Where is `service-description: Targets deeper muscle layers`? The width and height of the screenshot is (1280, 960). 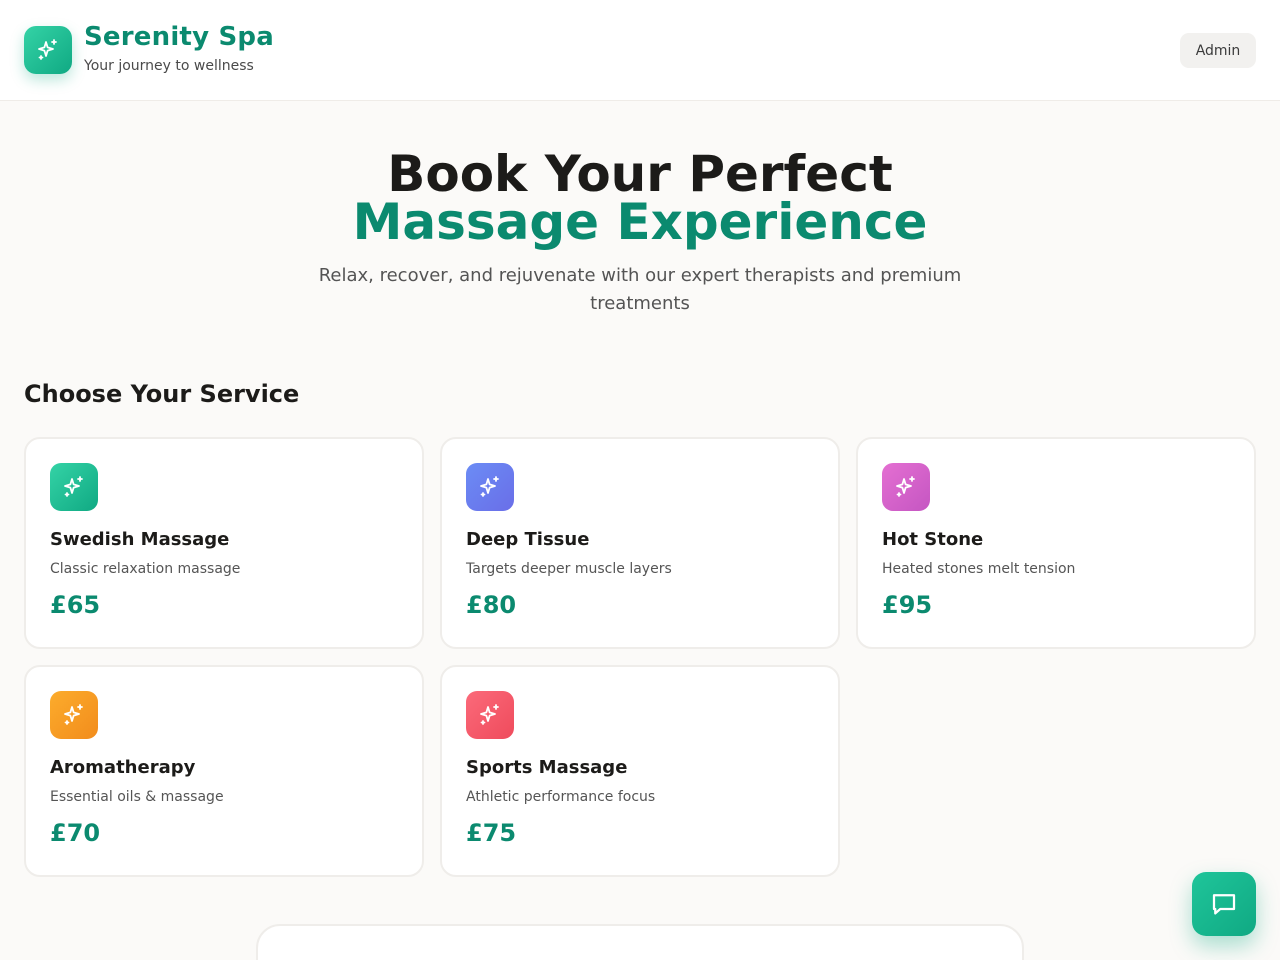
service-description: Targets deeper muscle layers is located at coordinates (569, 569).